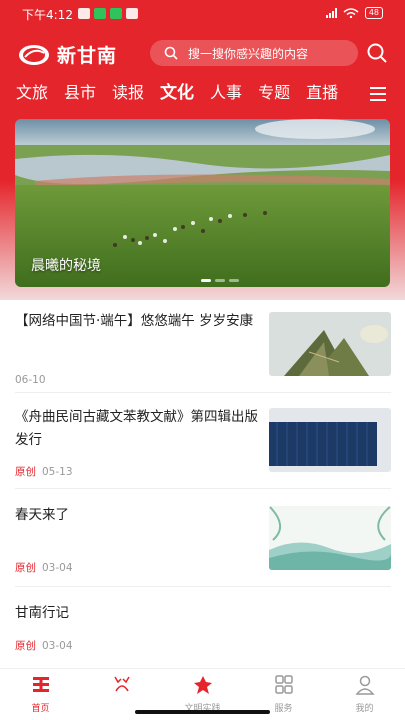 The width and height of the screenshot is (405, 720). Describe the element at coordinates (378, 94) in the screenshot. I see `menu-icon` at that location.